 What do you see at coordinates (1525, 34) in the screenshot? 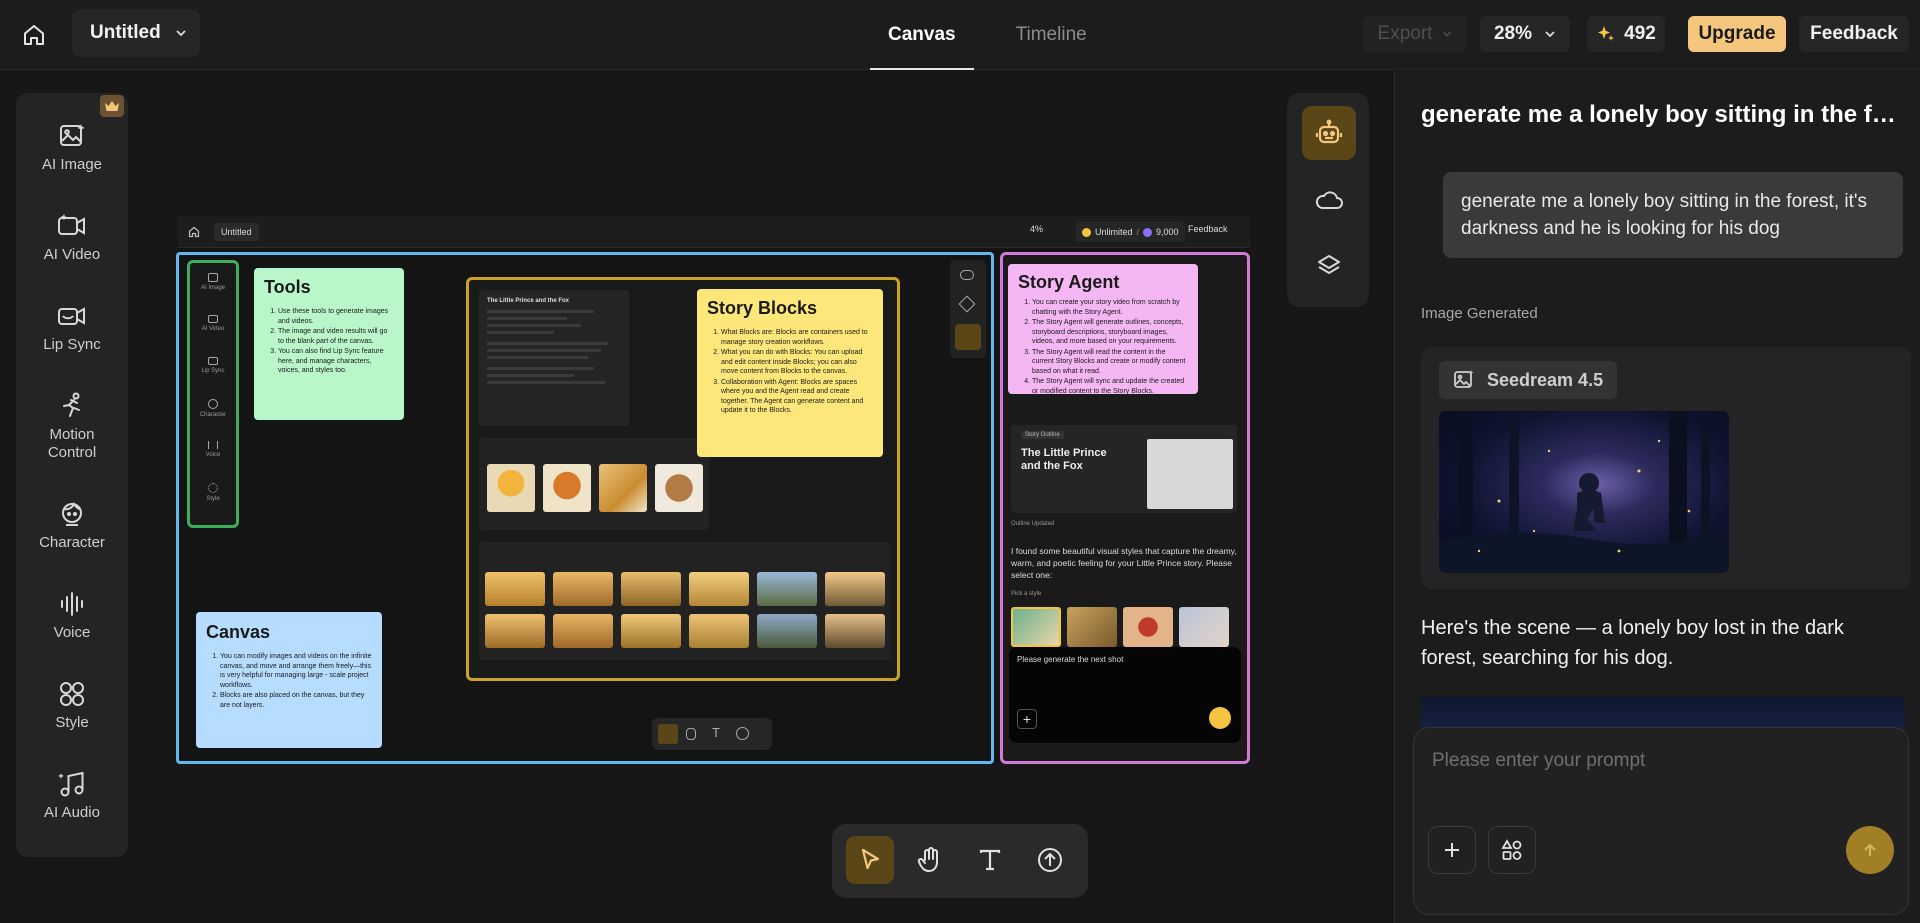
I see `zoom-dropdown: 28%` at bounding box center [1525, 34].